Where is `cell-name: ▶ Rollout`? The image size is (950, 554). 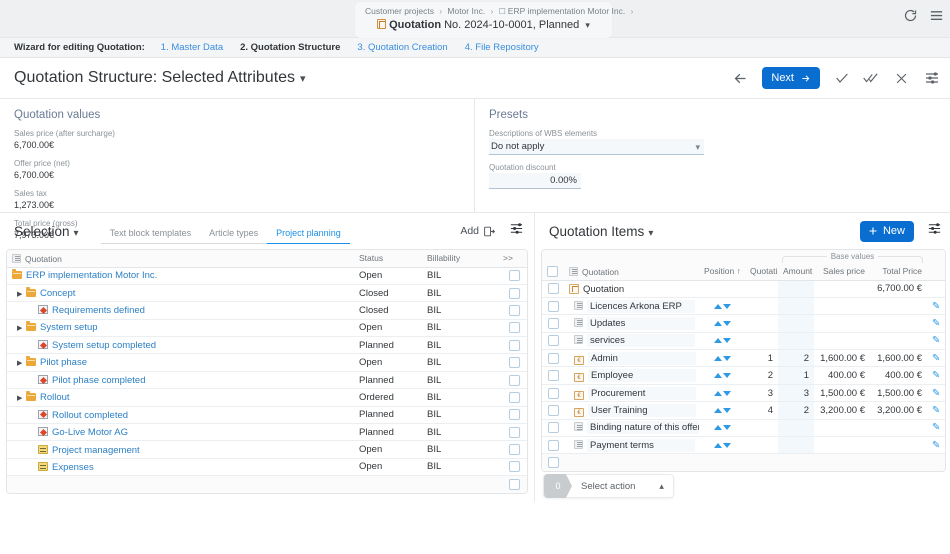
cell-name: ▶ Rollout is located at coordinates (180, 397).